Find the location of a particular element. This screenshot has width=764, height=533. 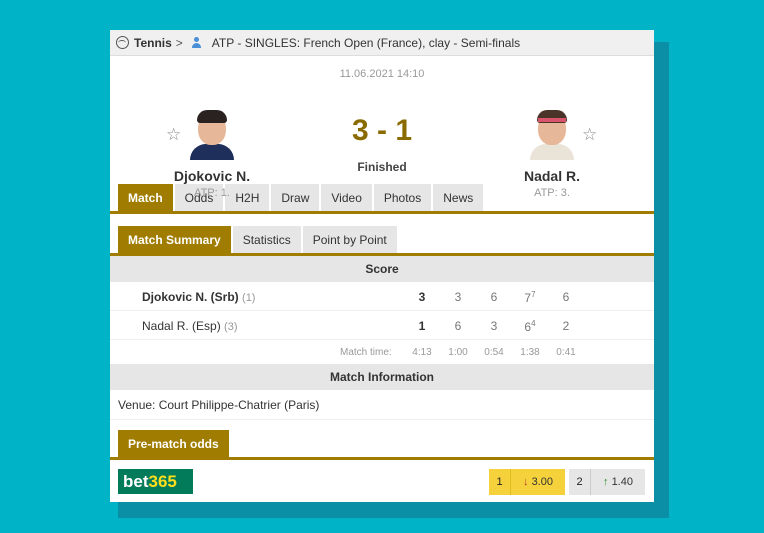

match-info-title: Match Information is located at coordinates (382, 377).